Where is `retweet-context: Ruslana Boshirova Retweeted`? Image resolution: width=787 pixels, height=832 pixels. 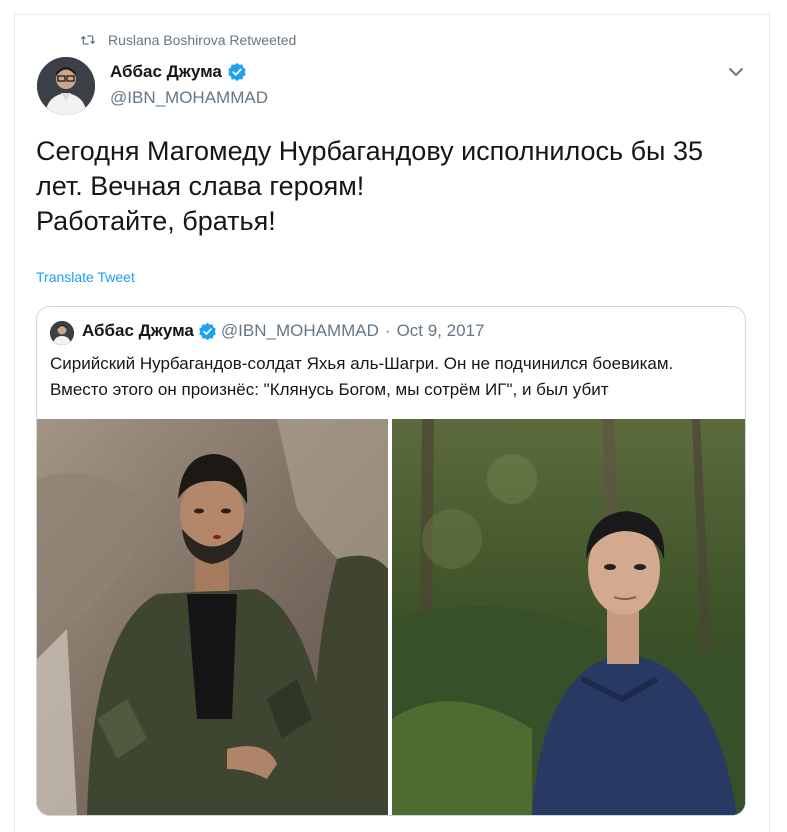
retweet-context: Ruslana Boshirova Retweeted is located at coordinates (188, 40).